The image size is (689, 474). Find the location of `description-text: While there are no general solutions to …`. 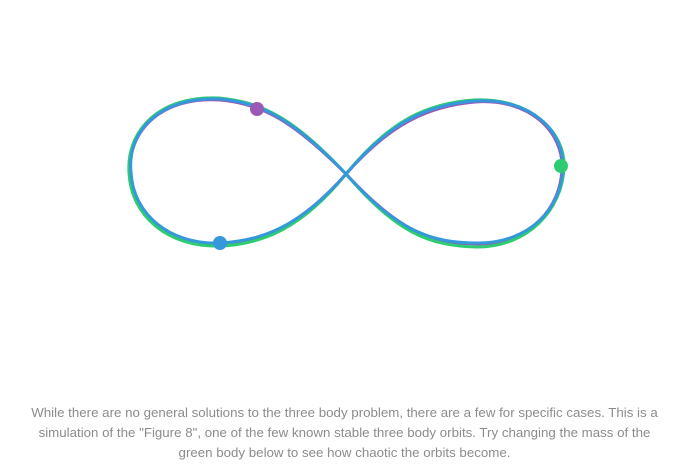

description-text: While there are no general solutions to … is located at coordinates (344, 432).